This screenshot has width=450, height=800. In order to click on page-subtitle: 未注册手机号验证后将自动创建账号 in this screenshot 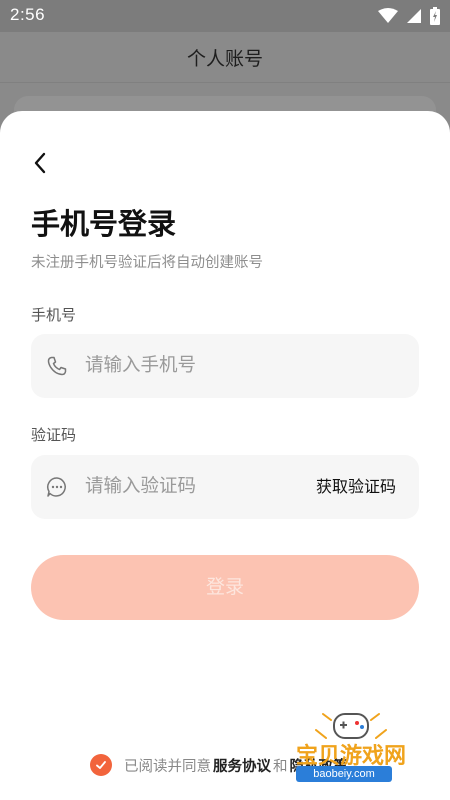, I will do `click(147, 263)`.